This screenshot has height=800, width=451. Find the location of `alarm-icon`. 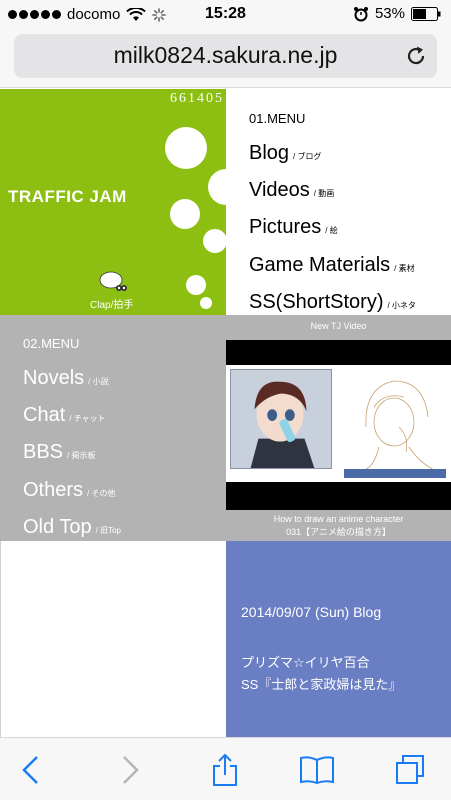

alarm-icon is located at coordinates (360, 13).